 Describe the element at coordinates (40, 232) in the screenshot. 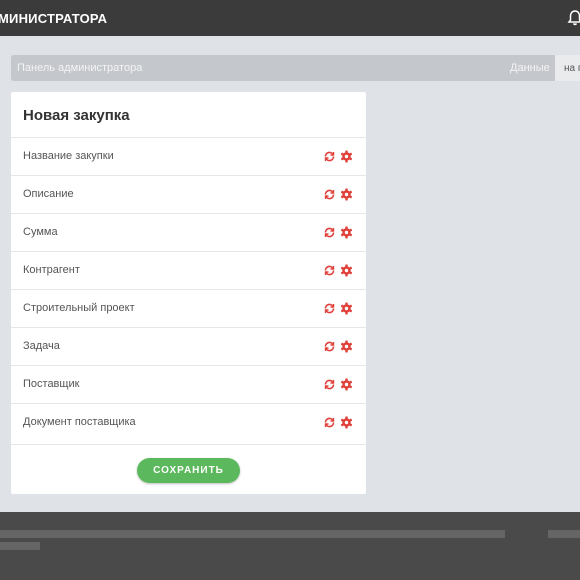

I see `field-label: Сумма` at that location.